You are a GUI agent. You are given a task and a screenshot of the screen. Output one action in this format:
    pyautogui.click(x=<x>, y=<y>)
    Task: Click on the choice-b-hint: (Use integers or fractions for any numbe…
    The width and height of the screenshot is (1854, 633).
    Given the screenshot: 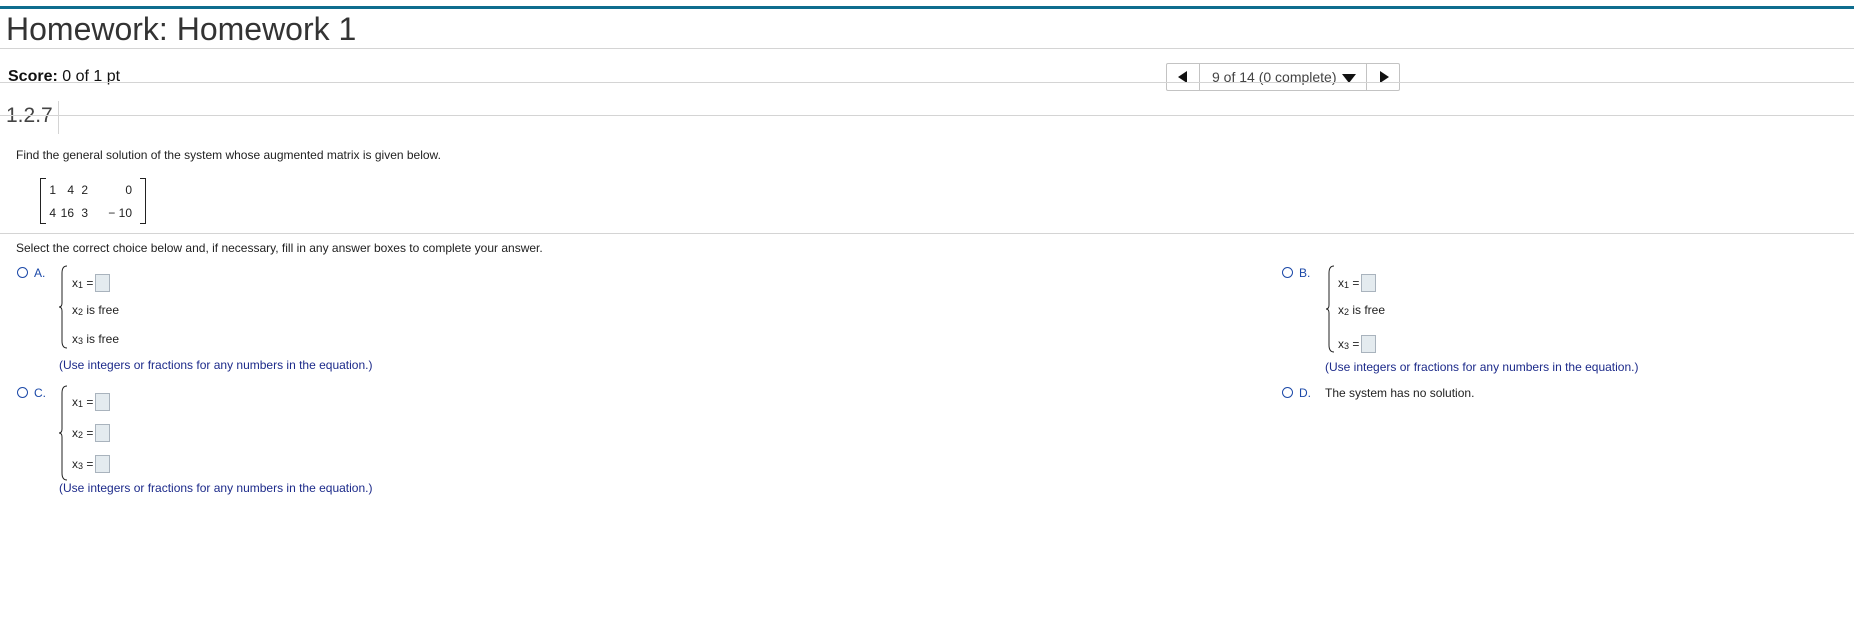 What is the action you would take?
    pyautogui.click(x=1482, y=367)
    